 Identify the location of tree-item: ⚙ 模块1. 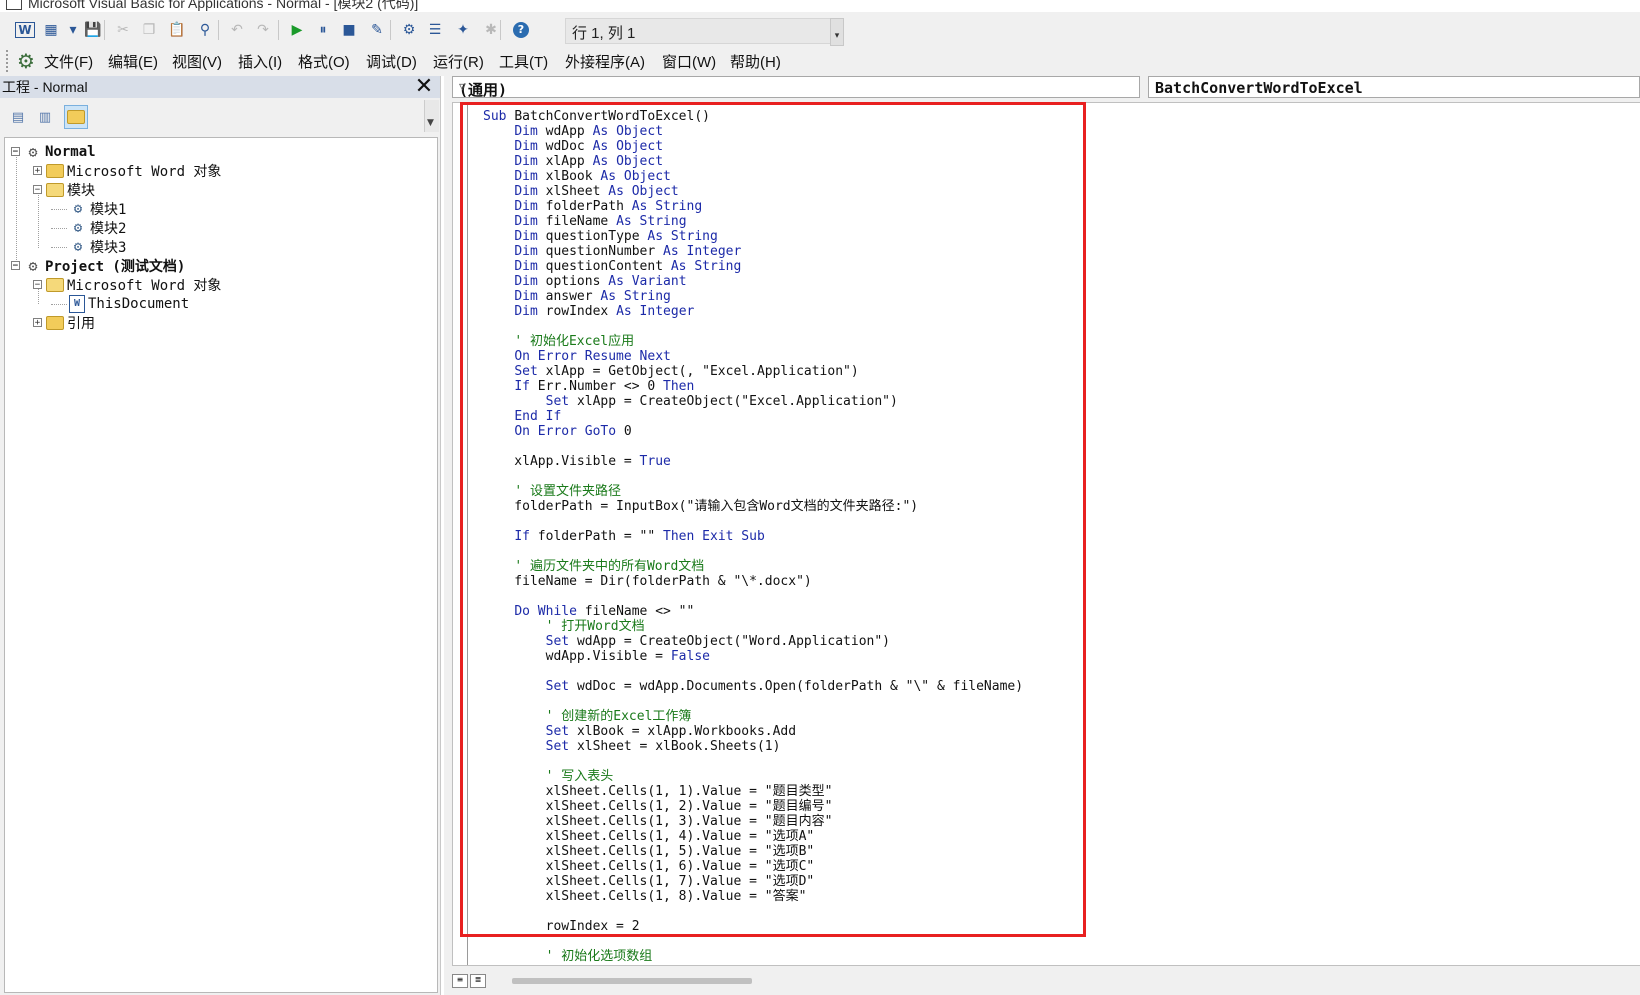
(98, 208).